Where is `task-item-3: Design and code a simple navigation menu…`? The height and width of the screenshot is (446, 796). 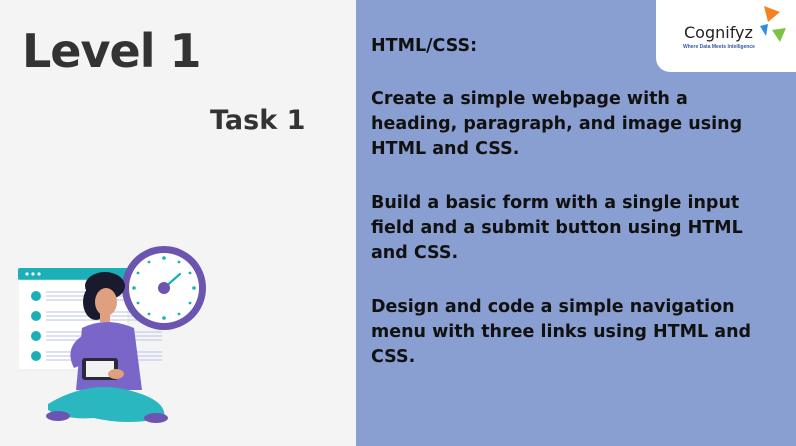 task-item-3: Design and code a simple navigation menu… is located at coordinates (571, 332).